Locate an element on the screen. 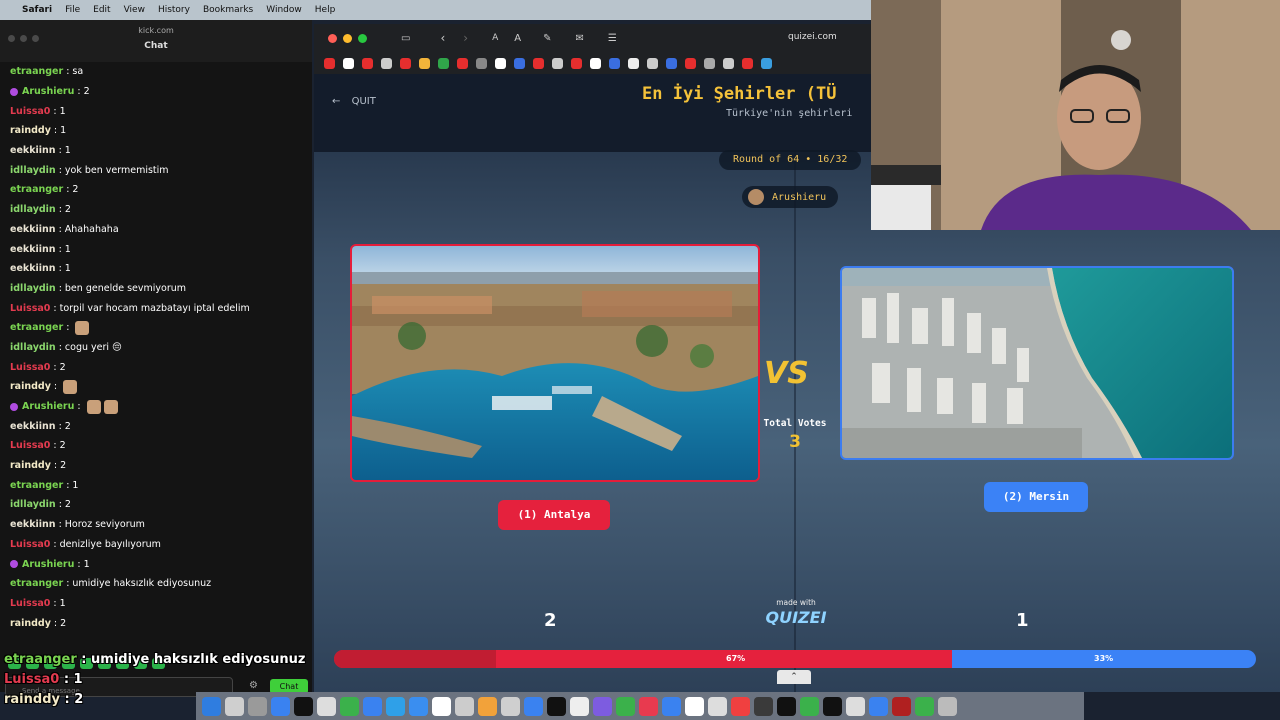 The image size is (1280, 720). forward-icon: › is located at coordinates (465, 38).